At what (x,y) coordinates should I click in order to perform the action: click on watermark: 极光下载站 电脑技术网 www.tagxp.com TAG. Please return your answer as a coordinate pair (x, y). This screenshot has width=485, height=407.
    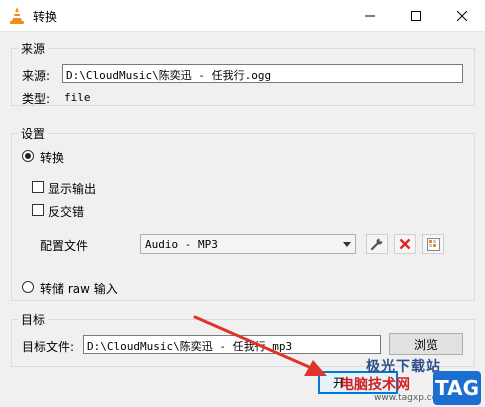
    Looking at the image, I should click on (412, 381).